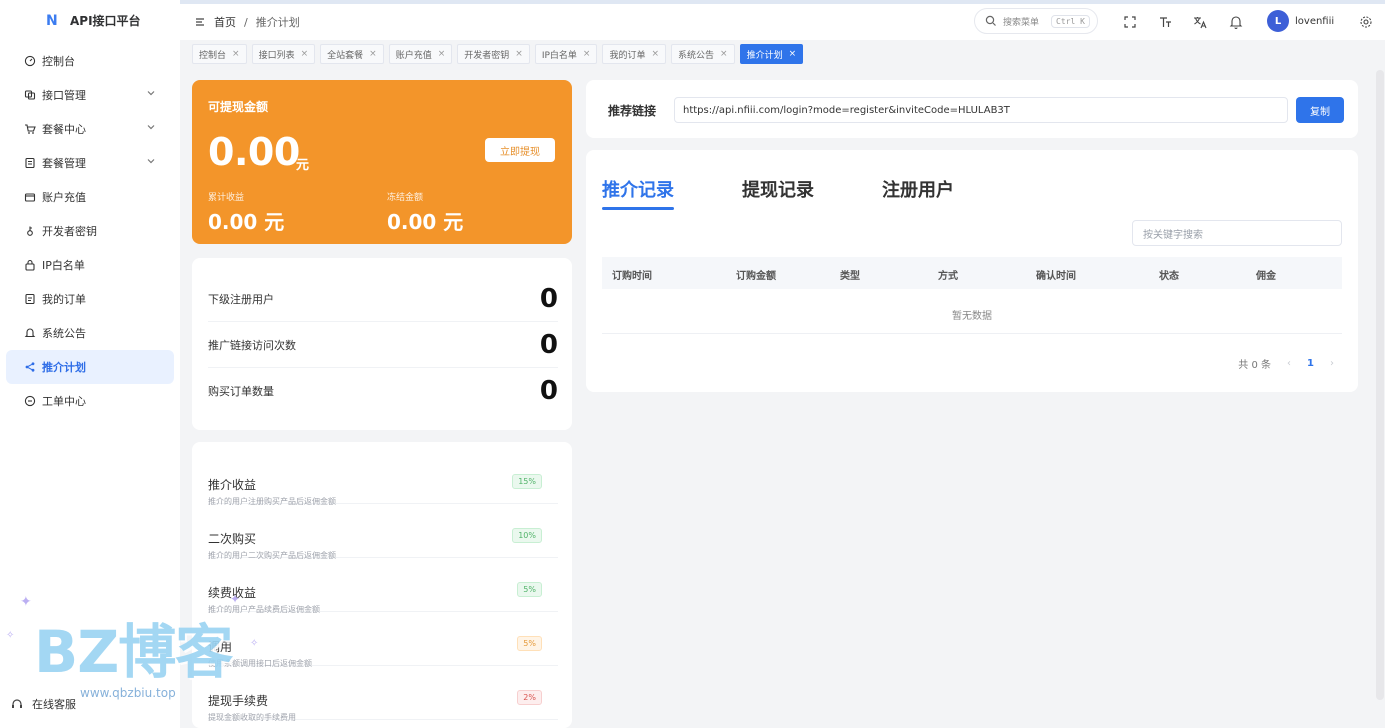 The width and height of the screenshot is (1385, 728). Describe the element at coordinates (30, 129) in the screenshot. I see `cart-icon` at that location.